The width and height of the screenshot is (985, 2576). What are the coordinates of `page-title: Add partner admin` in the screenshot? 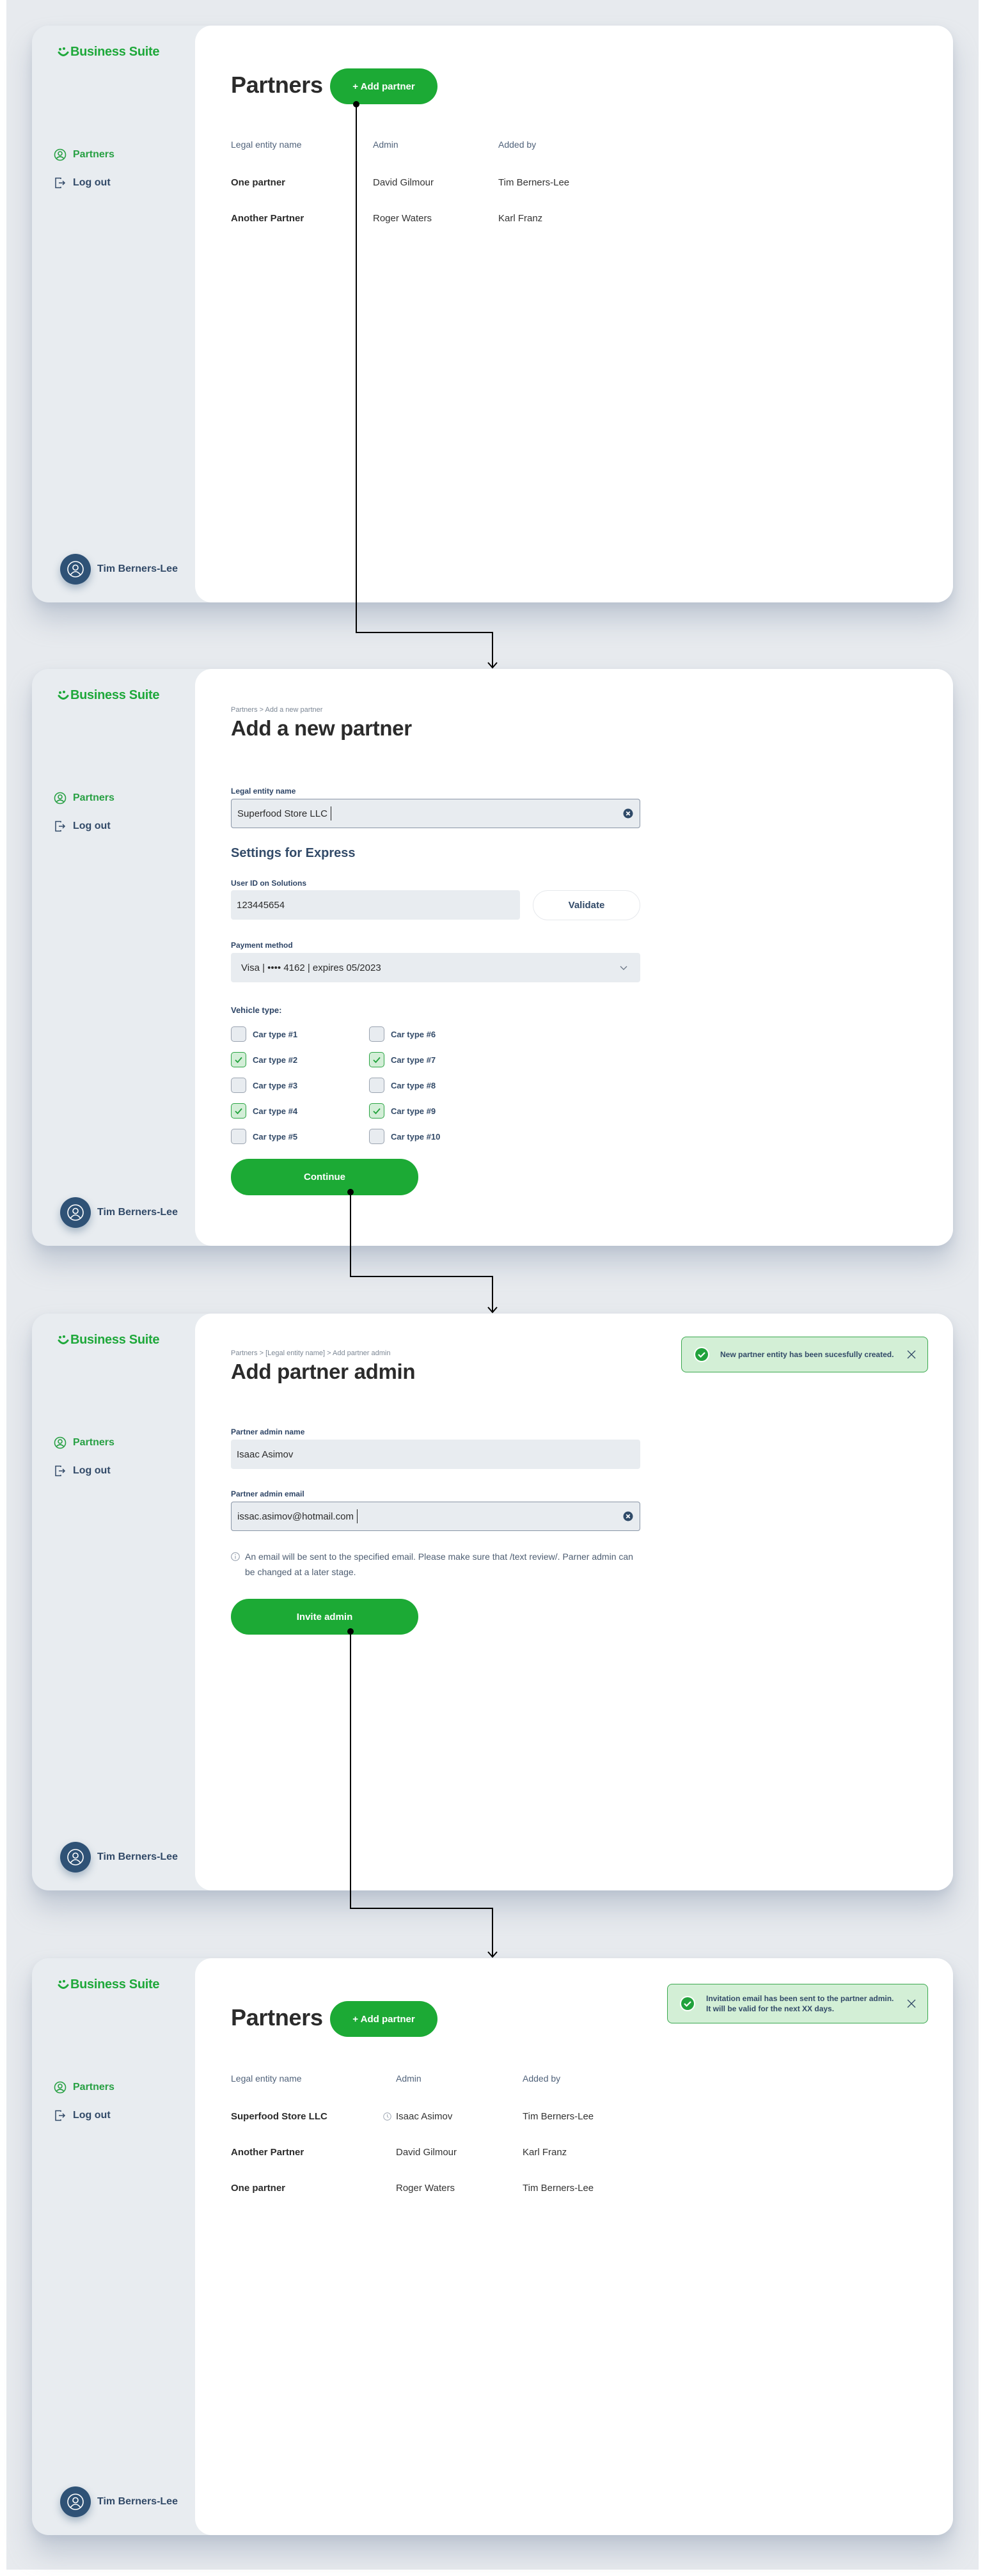 It's located at (323, 1371).